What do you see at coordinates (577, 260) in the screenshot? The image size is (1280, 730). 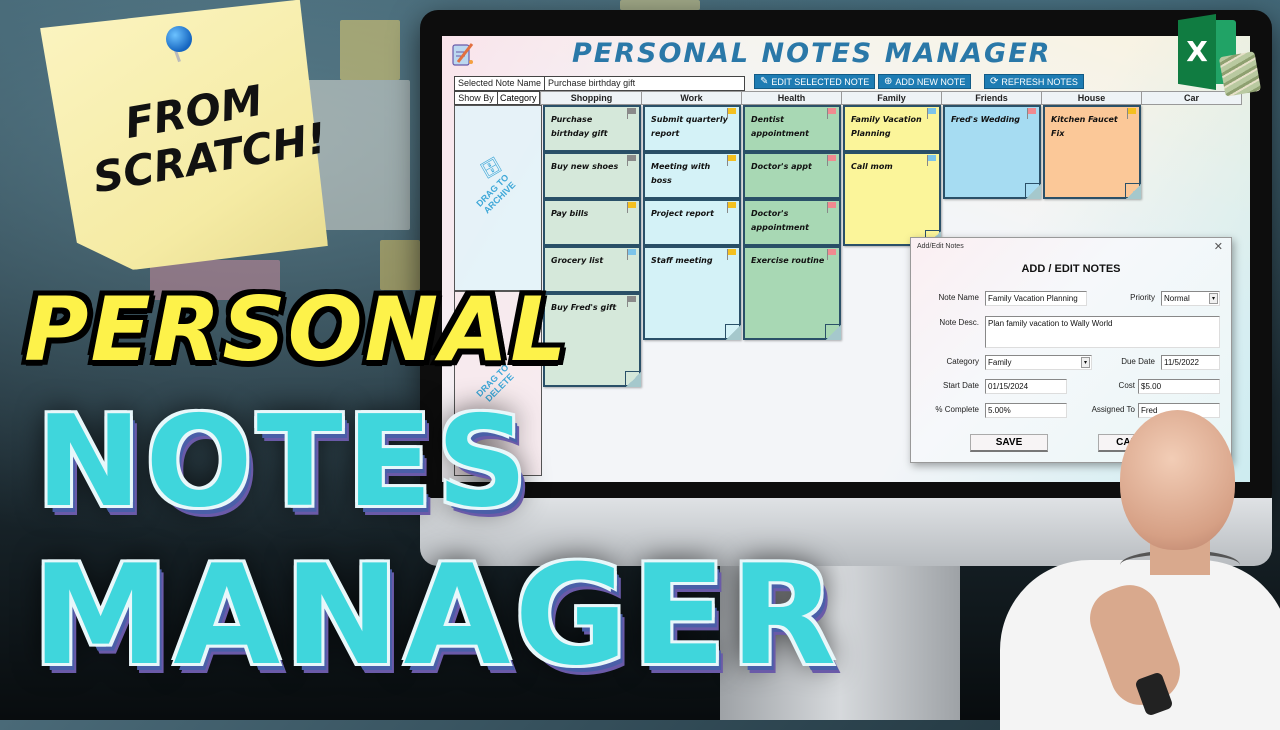 I see `note-title: Grocery list` at bounding box center [577, 260].